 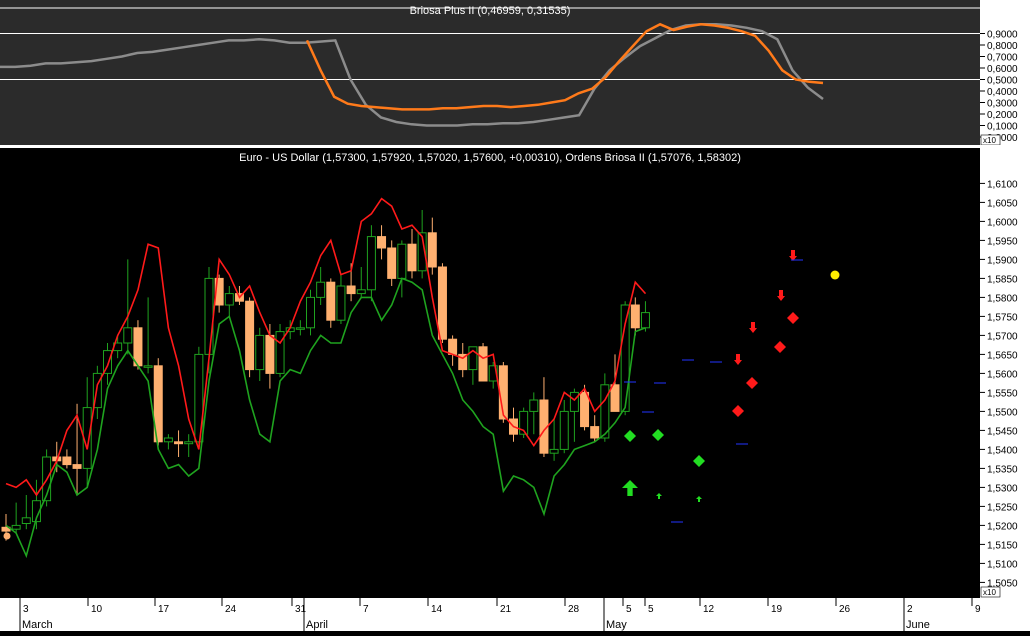 I want to click on main-ytick-label: 1,5100, so click(x=1002, y=564).